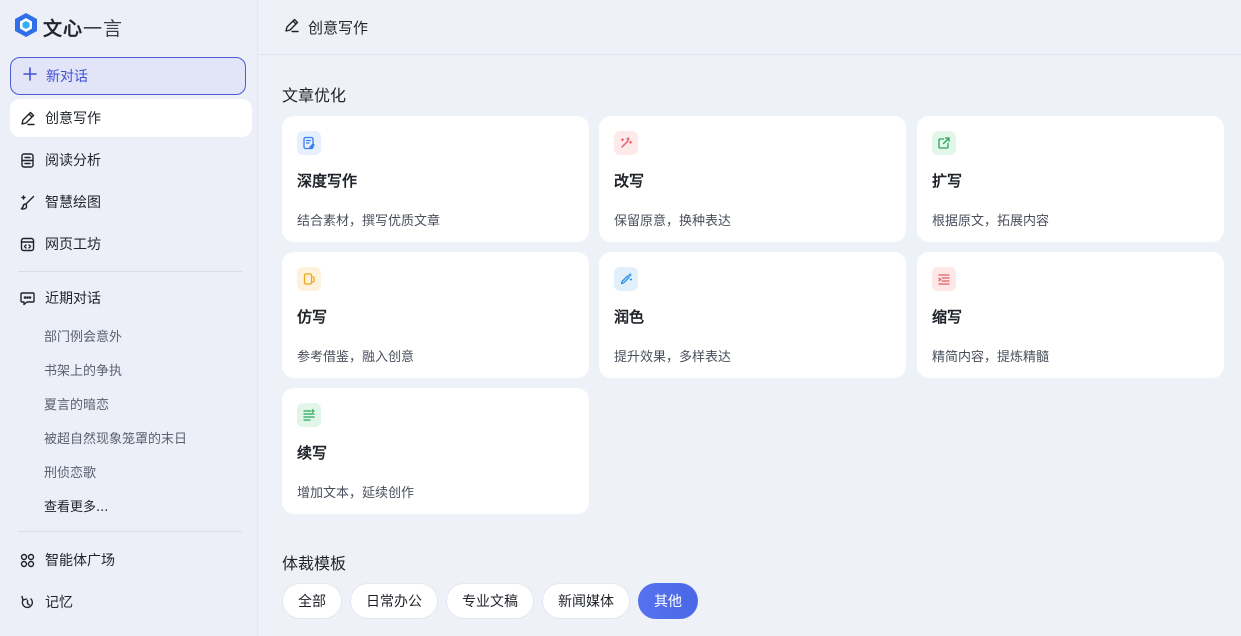 Image resolution: width=1241 pixels, height=636 pixels. Describe the element at coordinates (673, 357) in the screenshot. I see `card-desc: 提升效果，多样表达` at that location.